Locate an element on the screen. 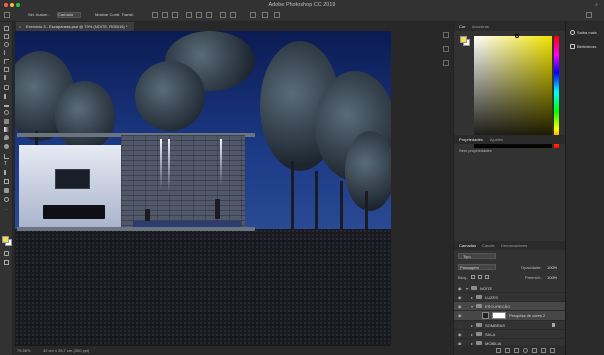  type-tool-icon: T is located at coordinates (6, 164).